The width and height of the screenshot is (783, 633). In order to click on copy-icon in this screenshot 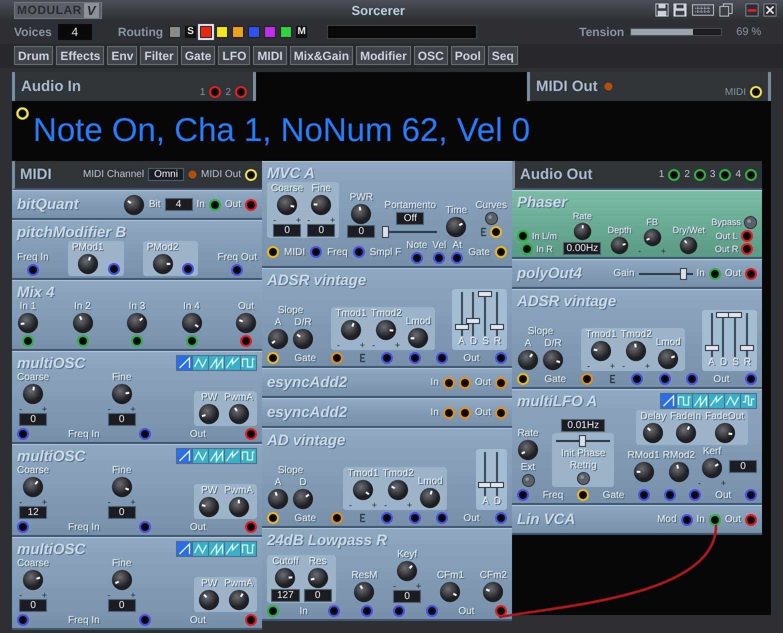, I will do `click(726, 10)`.